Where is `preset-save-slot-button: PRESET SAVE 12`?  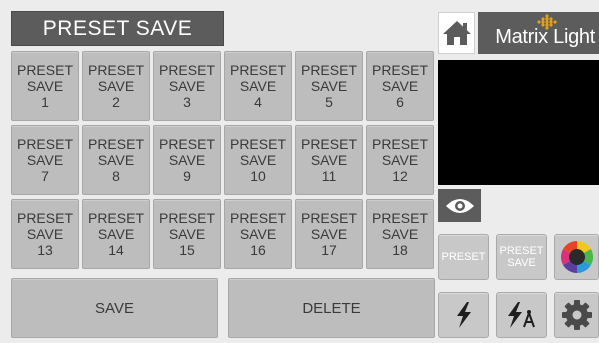
preset-save-slot-button: PRESET SAVE 12 is located at coordinates (400, 160).